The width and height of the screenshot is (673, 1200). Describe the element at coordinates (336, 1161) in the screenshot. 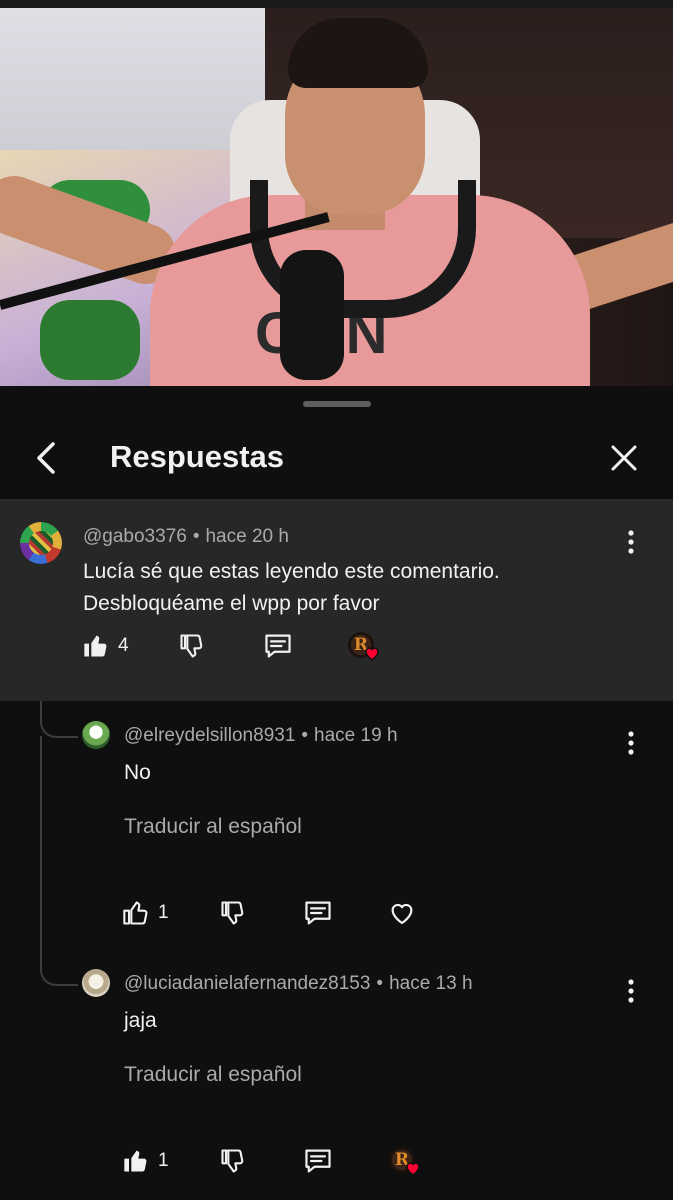

I see `comment-actions: 1 R` at that location.